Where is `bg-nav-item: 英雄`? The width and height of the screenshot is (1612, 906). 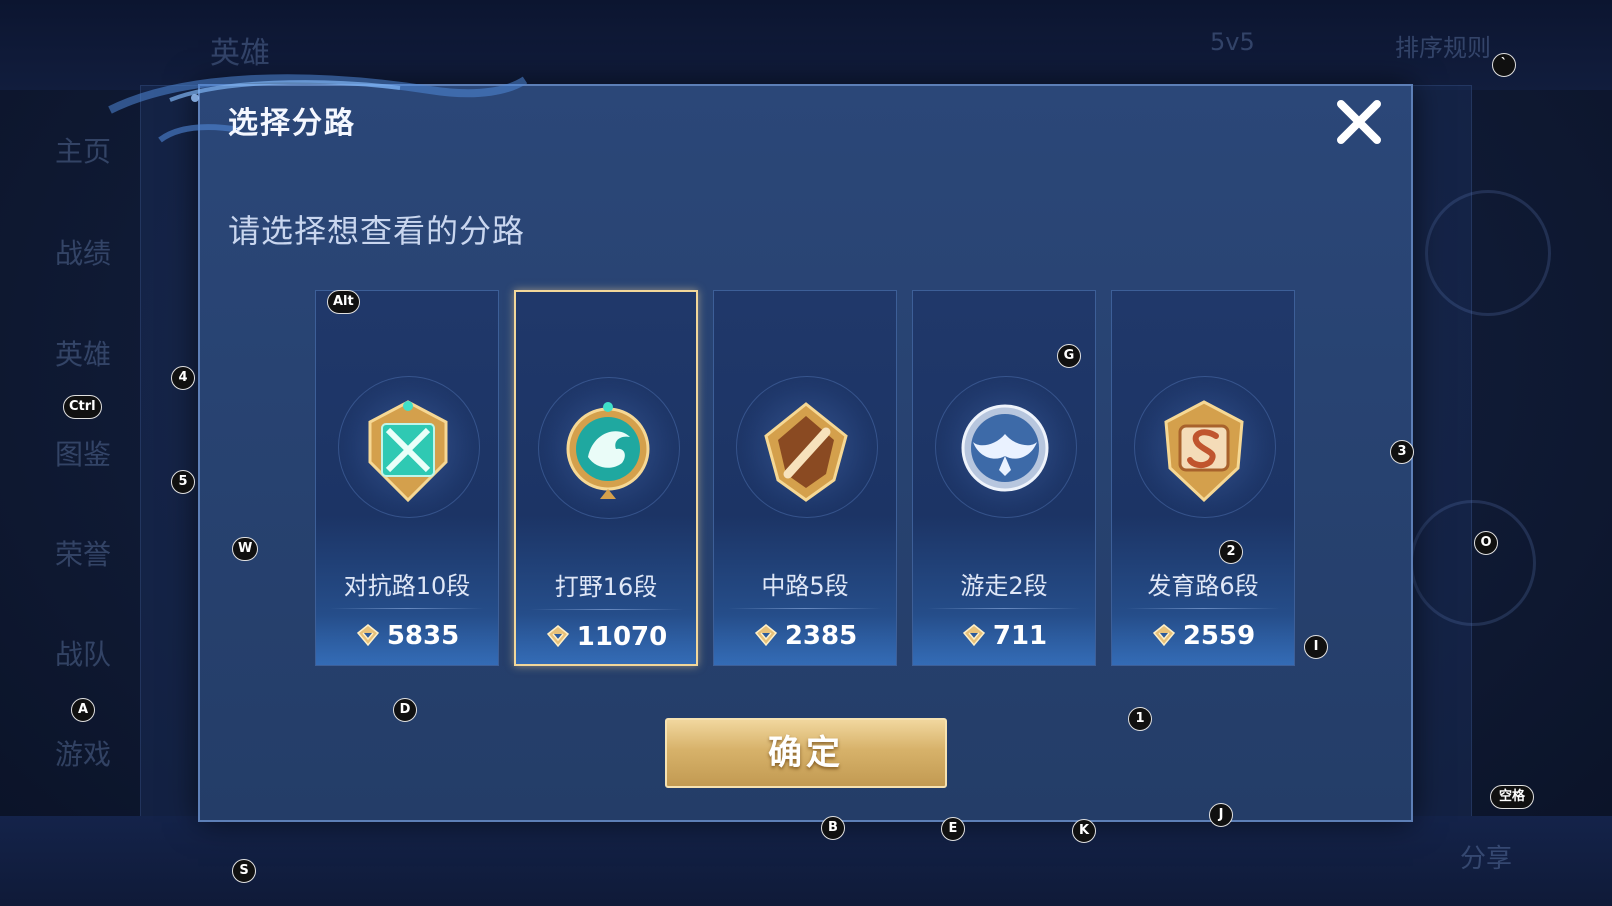 bg-nav-item: 英雄 is located at coordinates (83, 354).